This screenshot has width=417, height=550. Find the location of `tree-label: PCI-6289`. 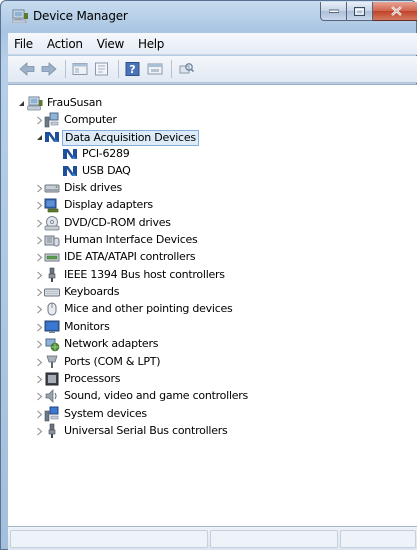

tree-label: PCI-6289 is located at coordinates (106, 153).